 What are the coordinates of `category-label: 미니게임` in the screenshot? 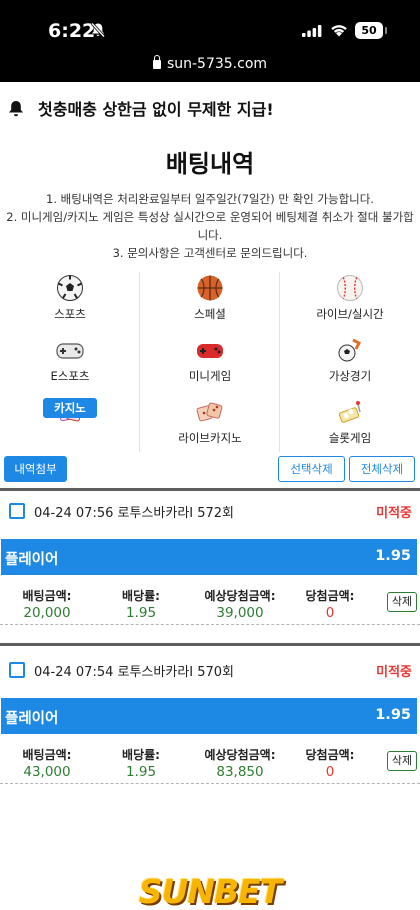 It's located at (210, 376).